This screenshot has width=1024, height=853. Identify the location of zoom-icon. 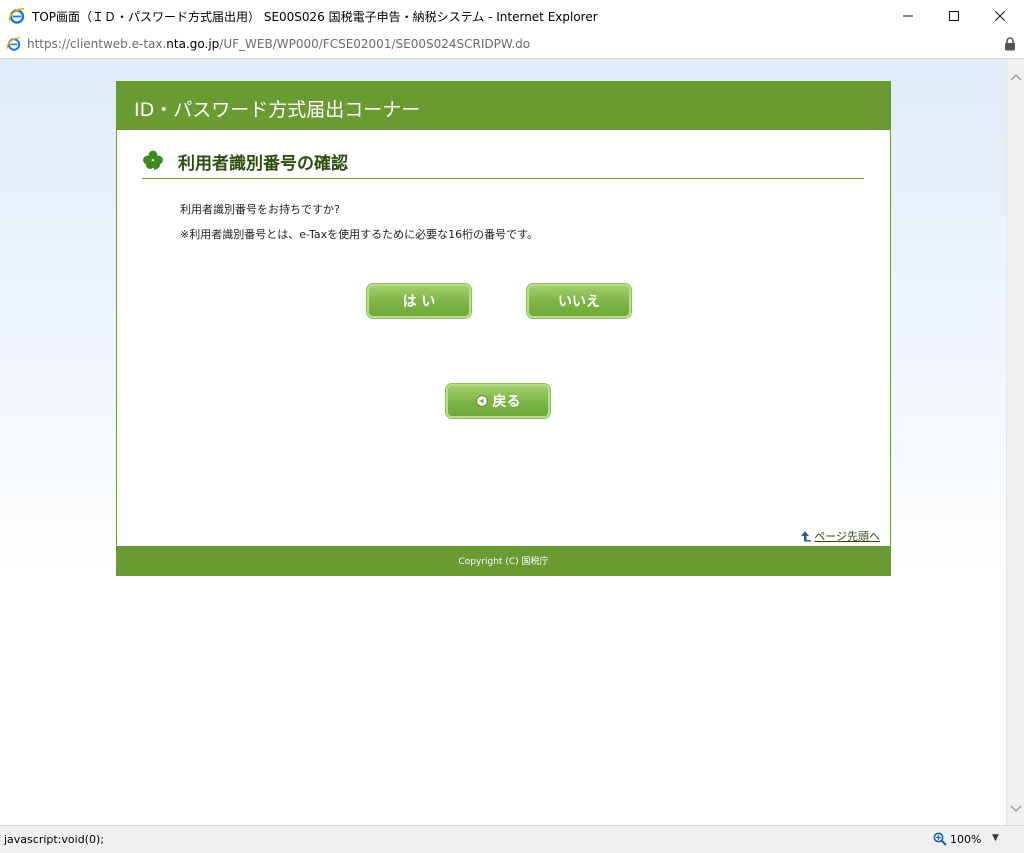
(940, 839).